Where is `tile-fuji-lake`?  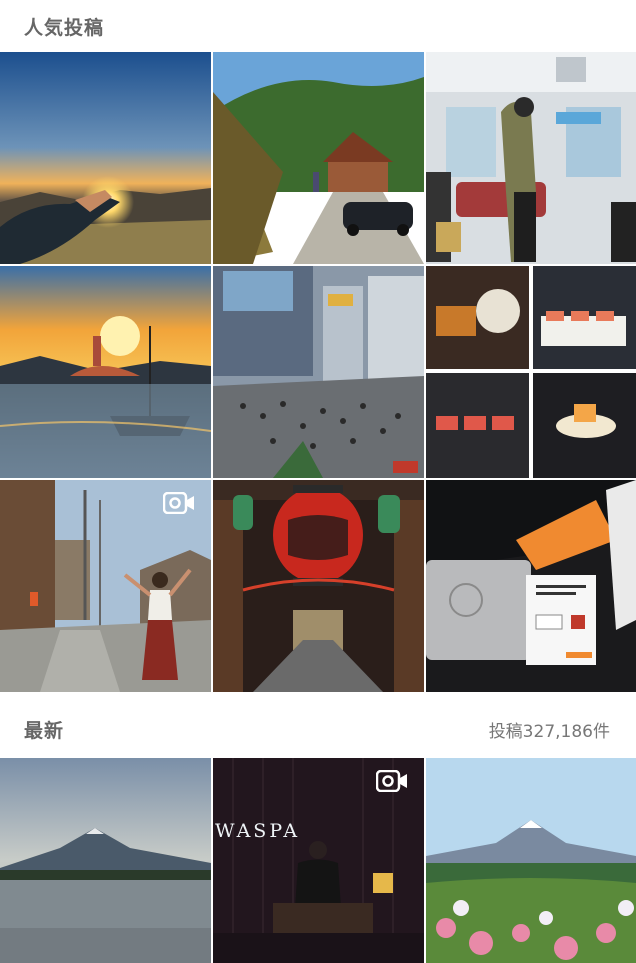 tile-fuji-lake is located at coordinates (105, 860).